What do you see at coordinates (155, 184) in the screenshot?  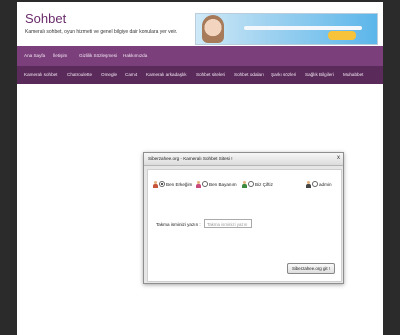 I see `male-avatar-icon` at bounding box center [155, 184].